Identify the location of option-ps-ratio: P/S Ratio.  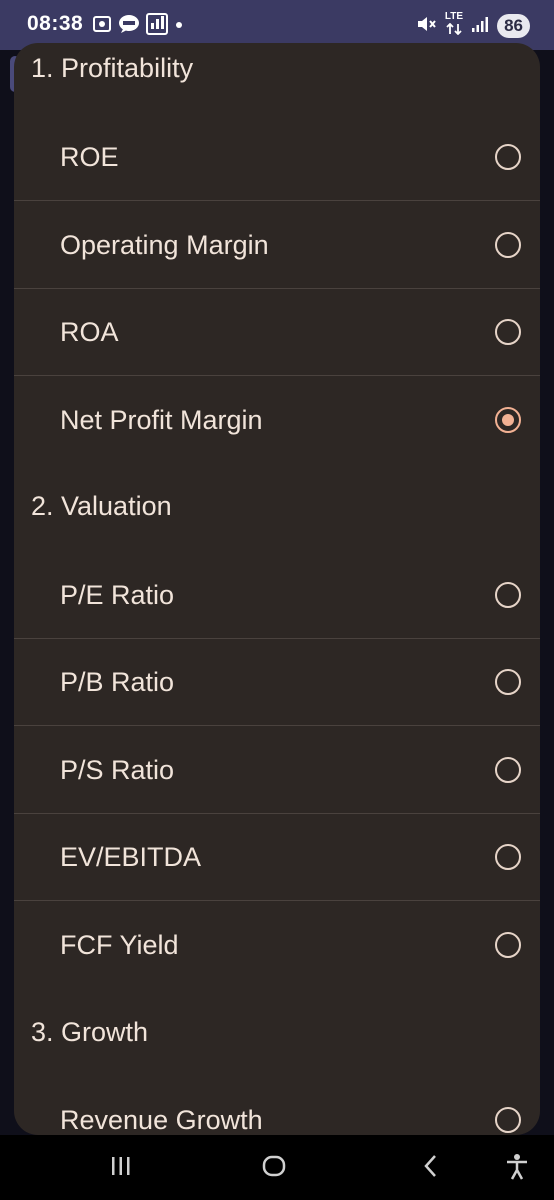
(277, 770).